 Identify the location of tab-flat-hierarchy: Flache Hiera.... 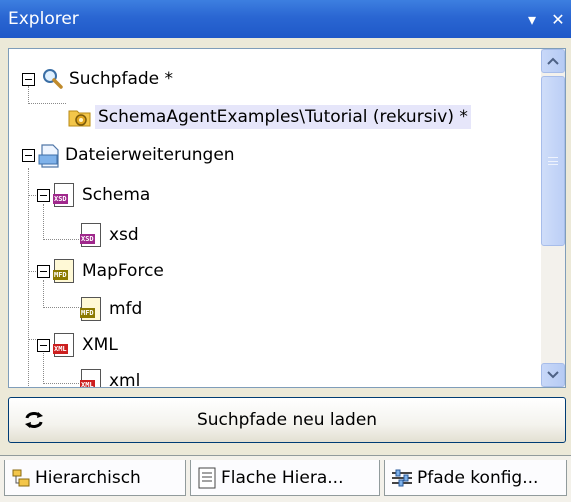
(285, 478).